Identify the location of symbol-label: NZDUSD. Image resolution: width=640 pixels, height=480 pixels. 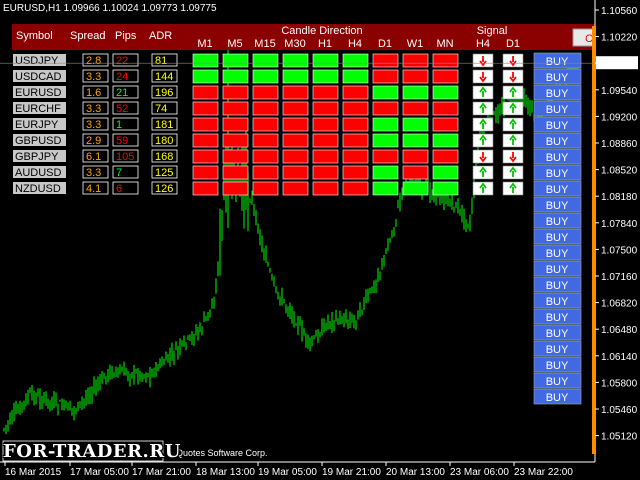
(38, 189).